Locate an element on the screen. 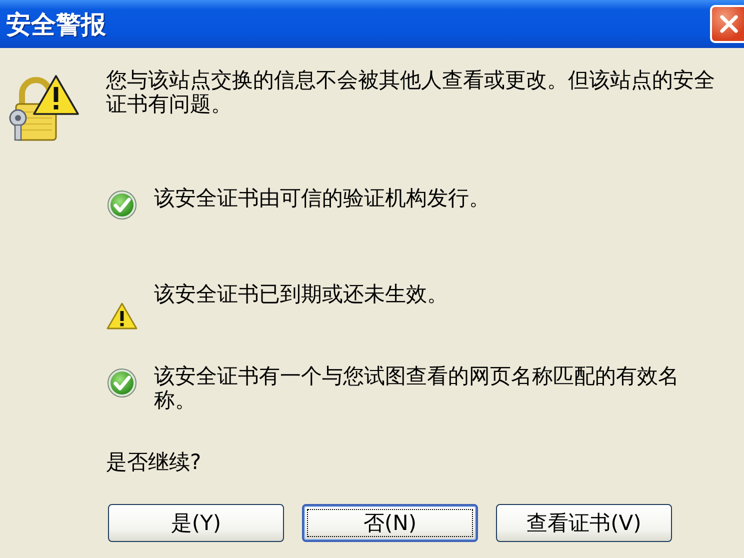 The image size is (744, 558). warning-message: 您与该站点交换的信息不会被其他人查看或更改。但该站点的安全证书有问题。 is located at coordinates (411, 93).